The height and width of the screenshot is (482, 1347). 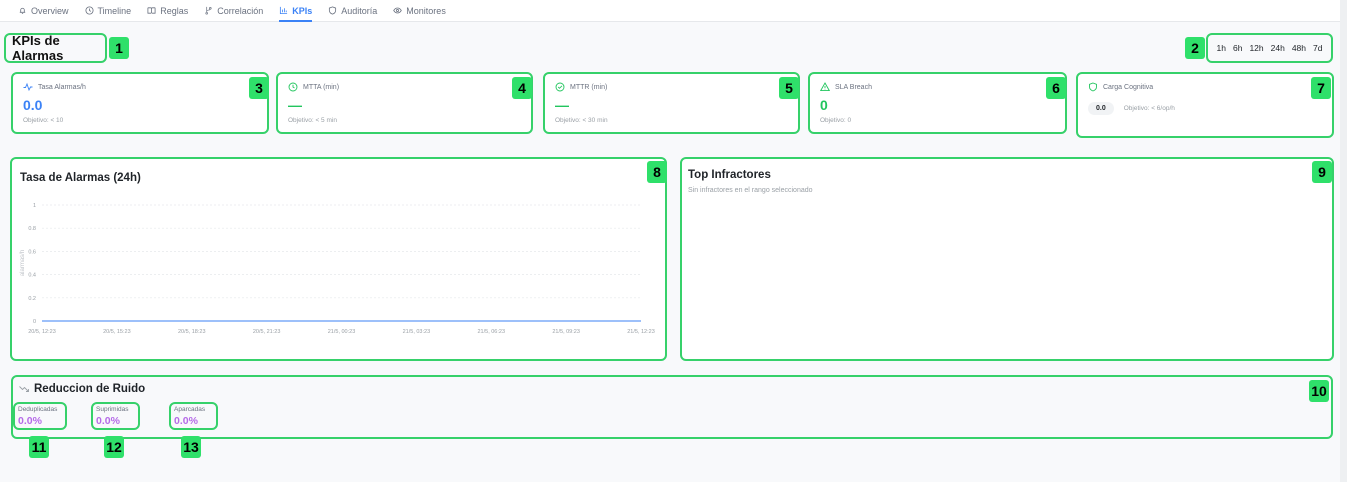 I want to click on infractores-empty-text: Sin infractores en el rango seleccionado, so click(x=750, y=190).